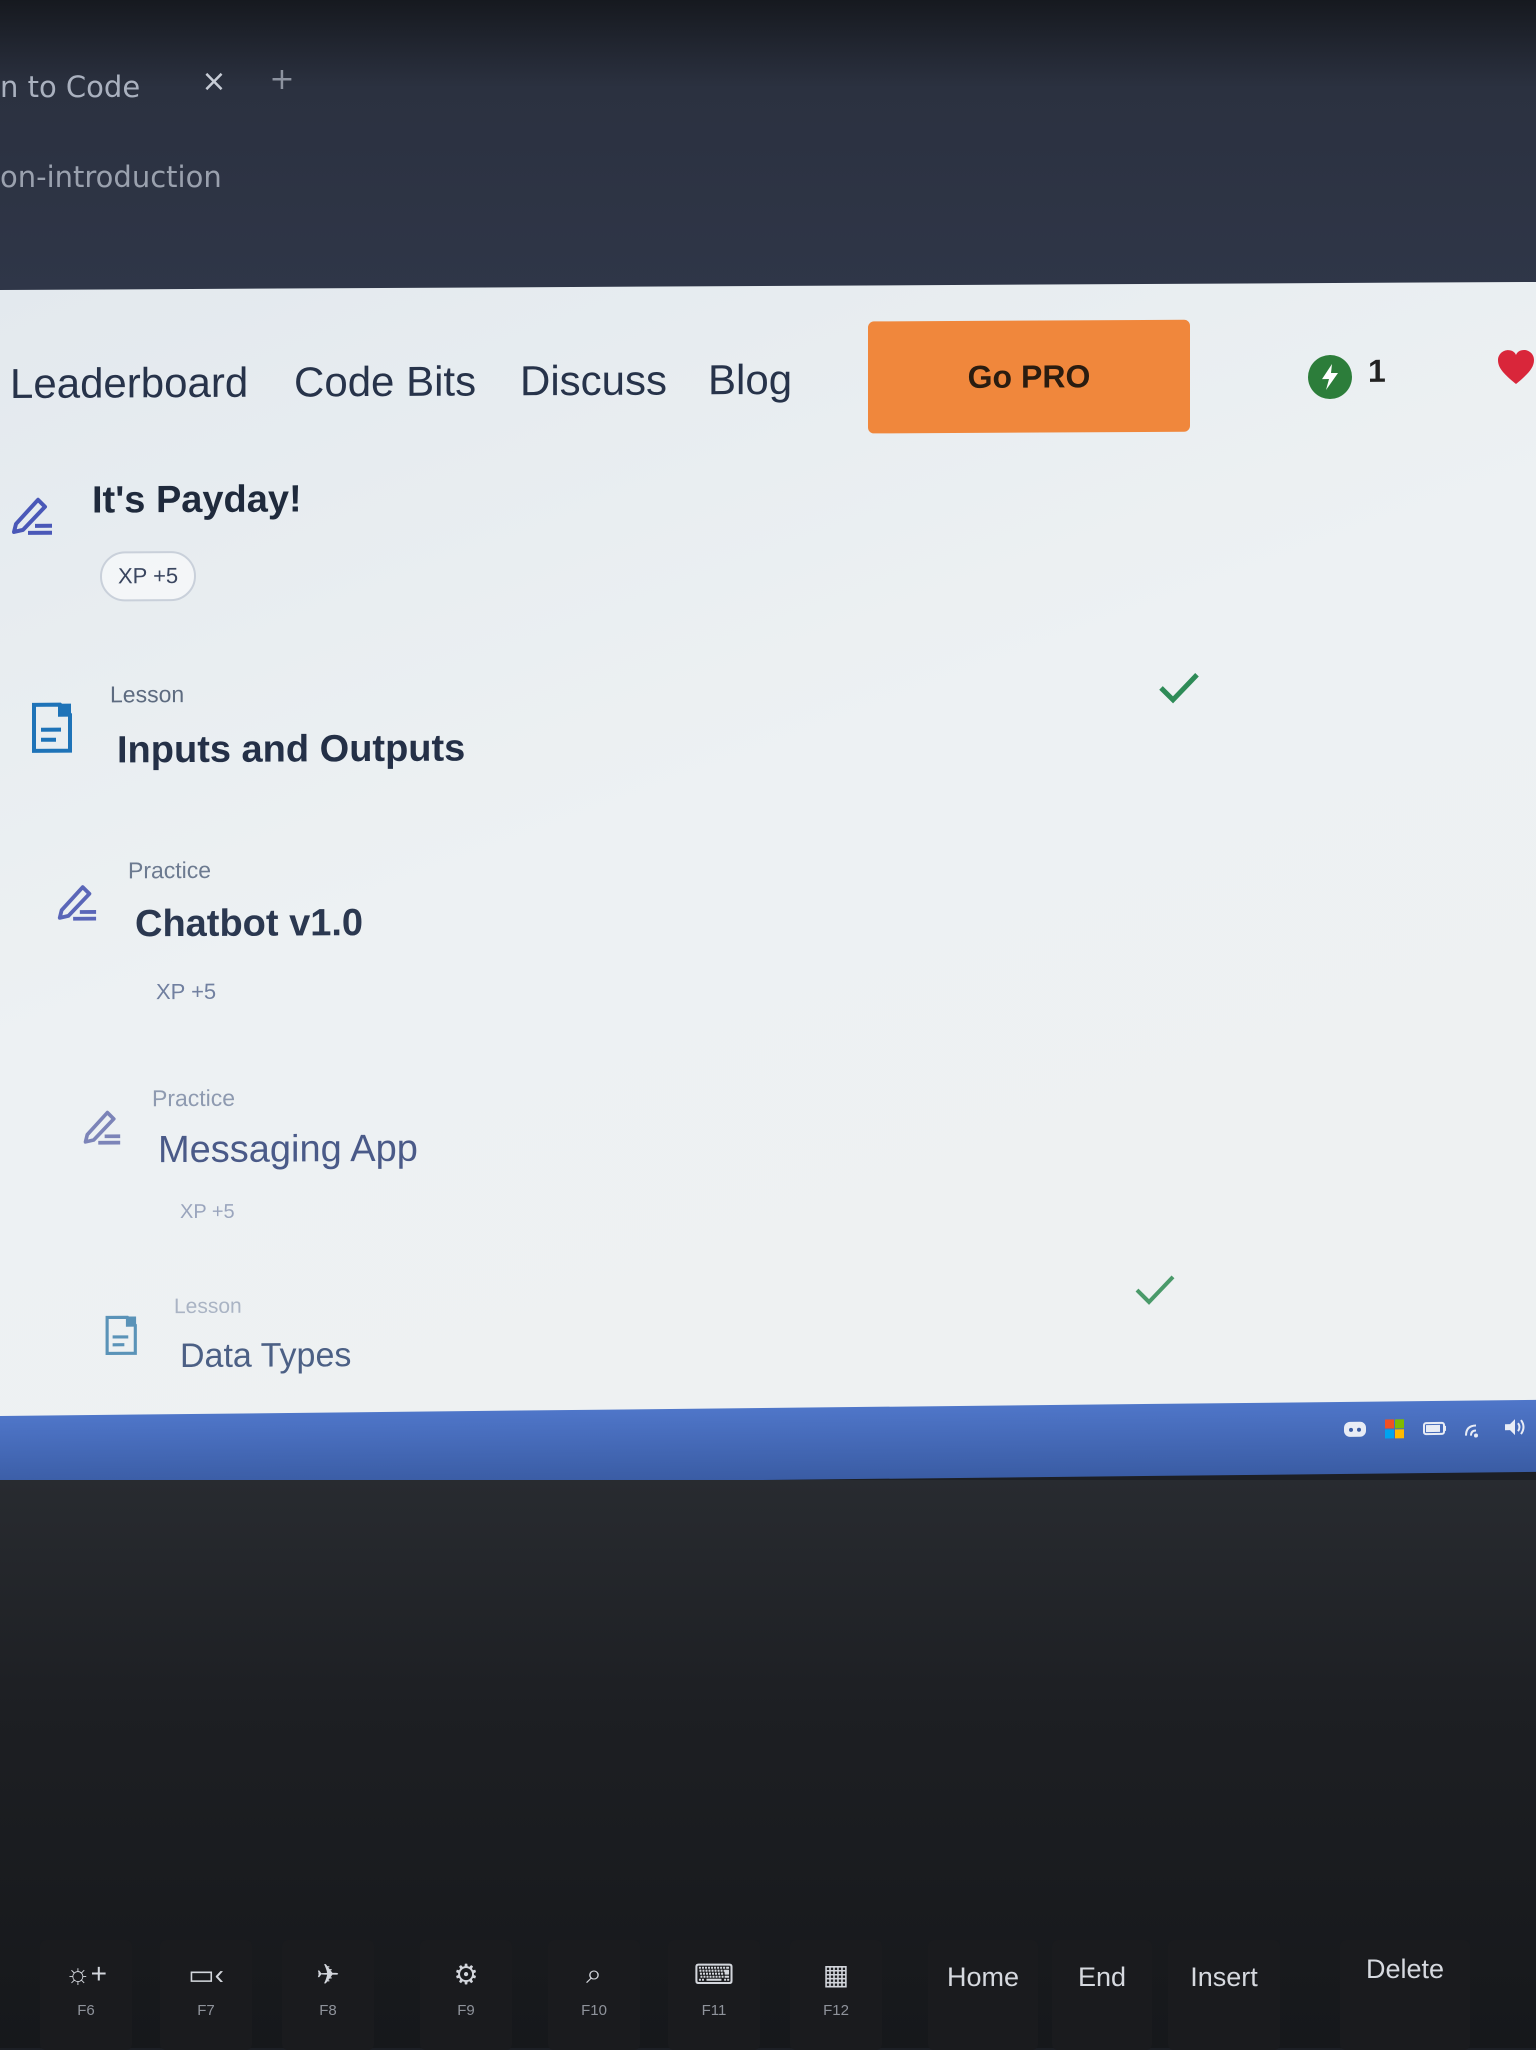 The image size is (1536, 2050). I want to click on tab-close-icon: ×, so click(214, 84).